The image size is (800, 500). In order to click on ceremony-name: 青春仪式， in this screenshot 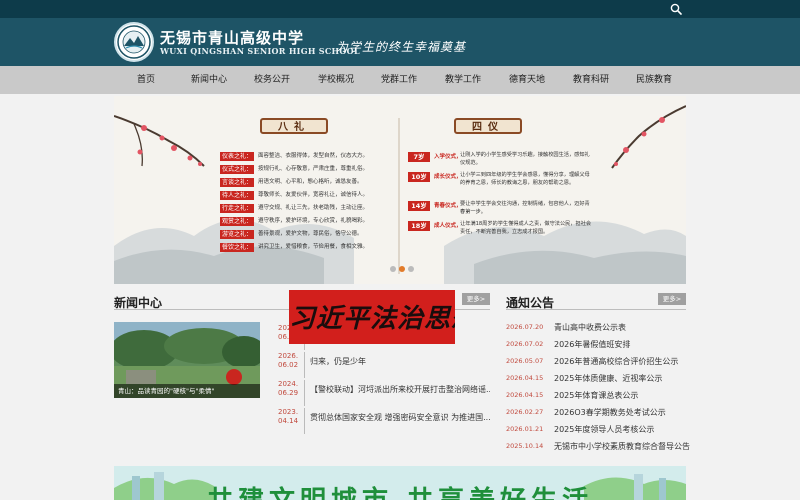, I will do `click(448, 206)`.